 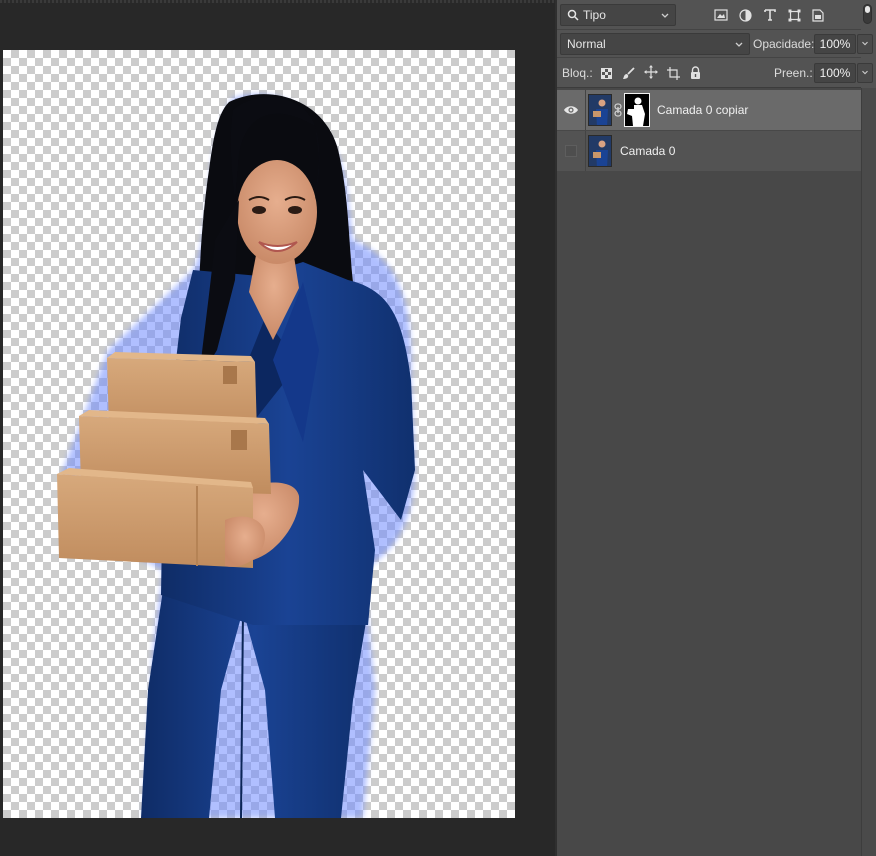 I want to click on layer-row-camada-0: Camada 0, so click(x=709, y=151).